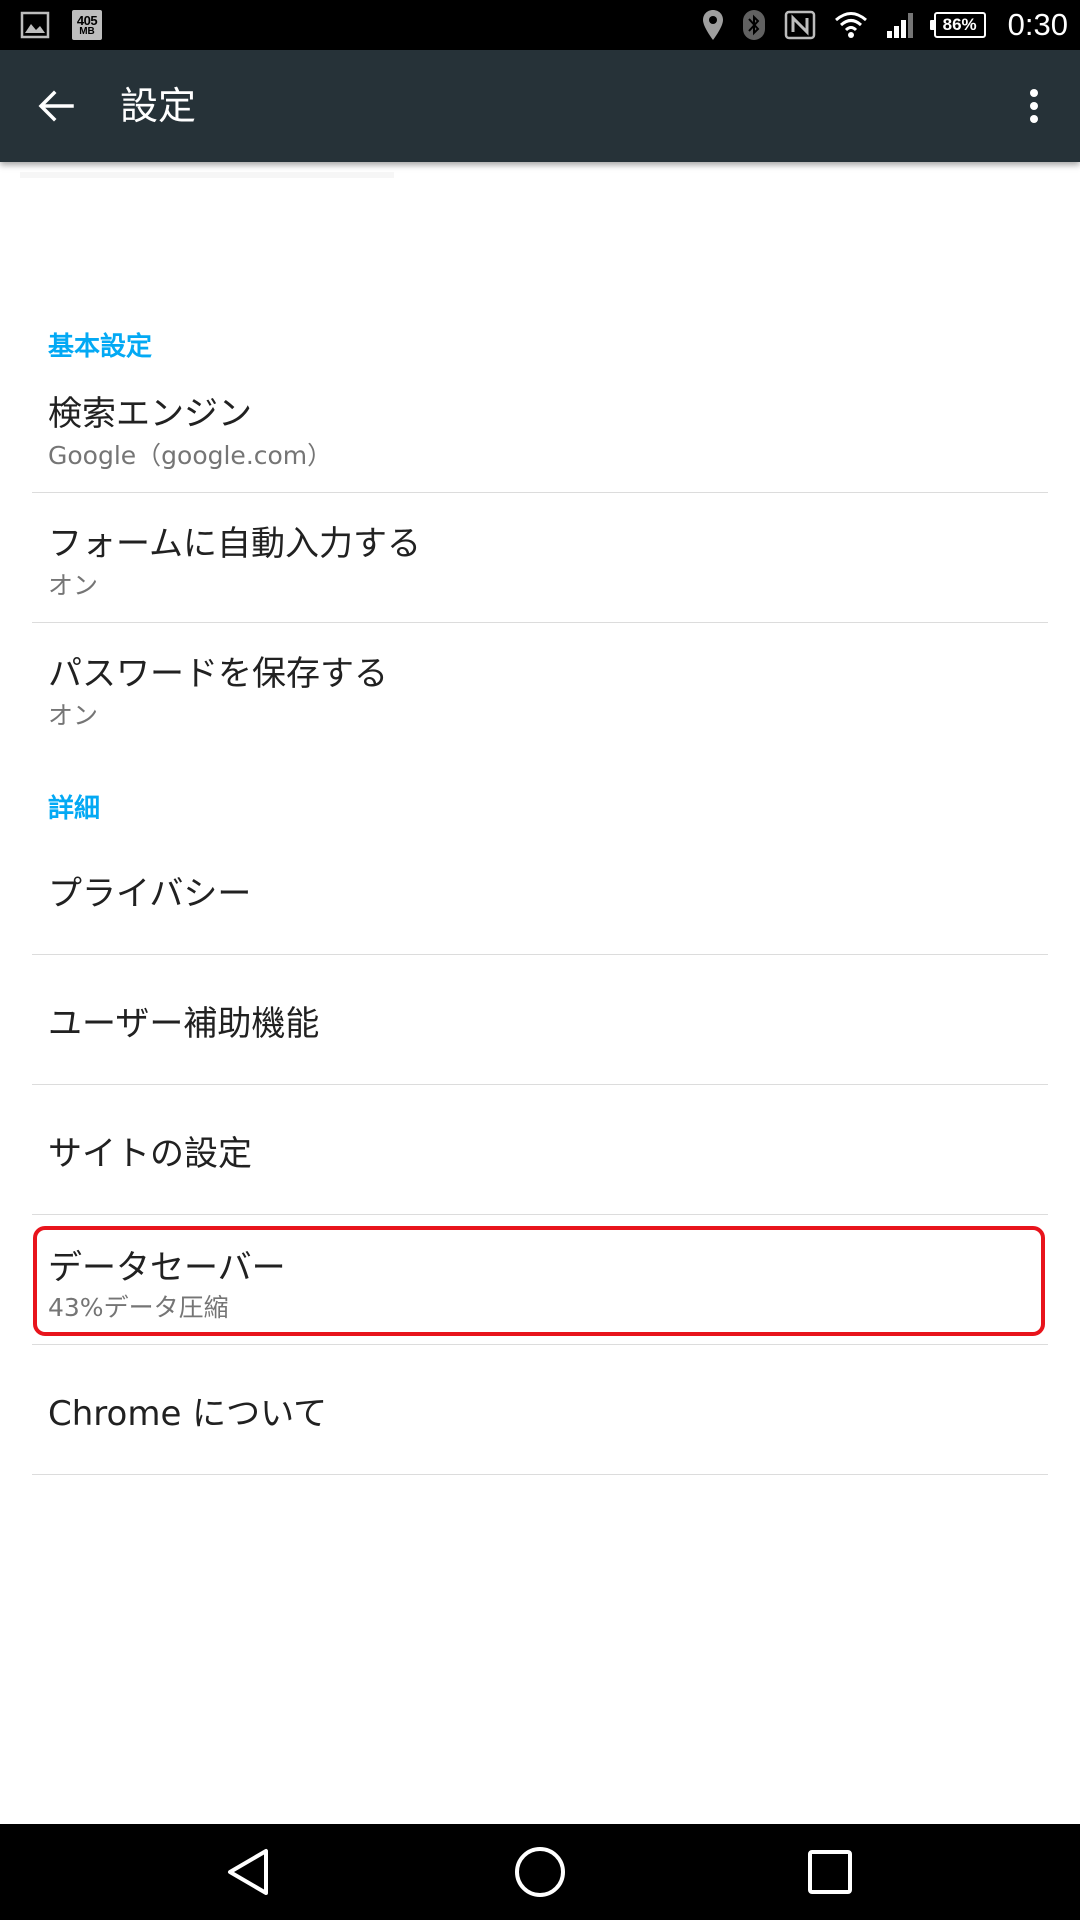 Image resolution: width=1080 pixels, height=1920 pixels. What do you see at coordinates (87, 20) in the screenshot?
I see `data-usage-number: 405` at bounding box center [87, 20].